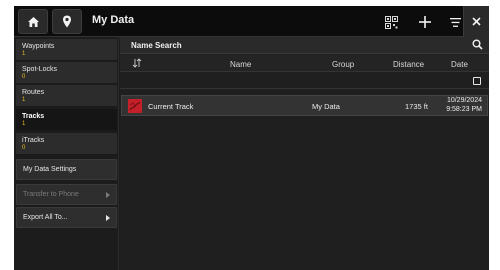  What do you see at coordinates (33, 92) in the screenshot?
I see `sidebar-item-label: Routes` at bounding box center [33, 92].